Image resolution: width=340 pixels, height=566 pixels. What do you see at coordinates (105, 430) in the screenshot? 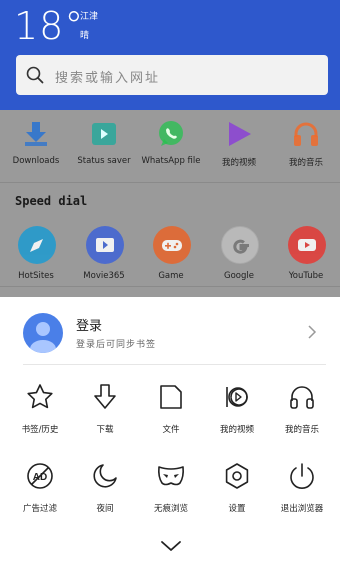
I see `menu-label: 下载` at bounding box center [105, 430].